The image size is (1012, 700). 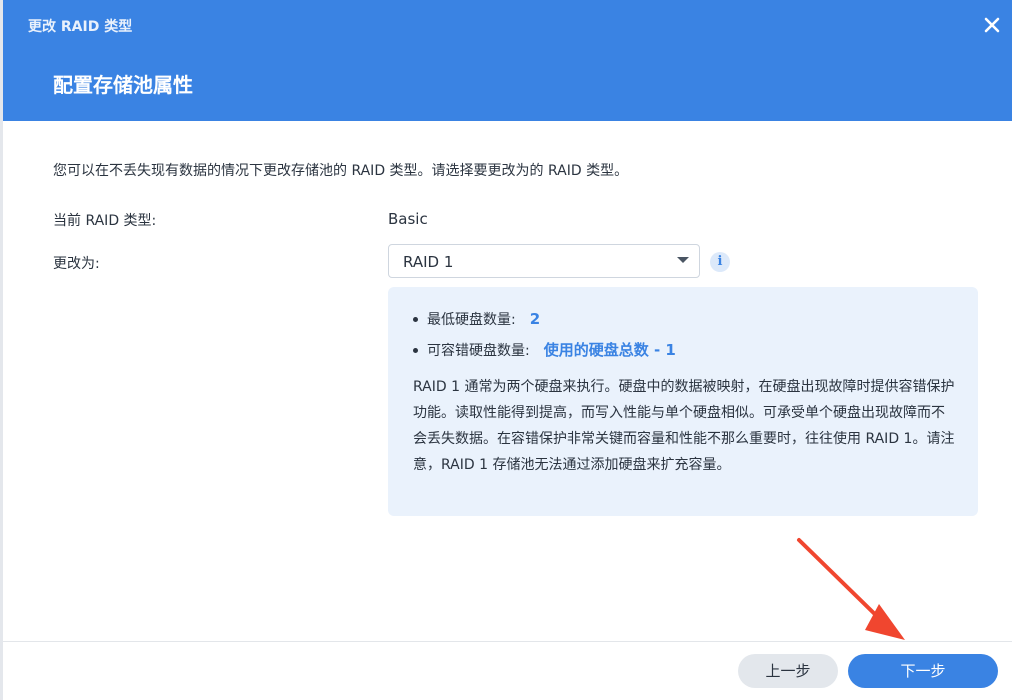 I want to click on previous-button: 上一步, so click(x=788, y=671).